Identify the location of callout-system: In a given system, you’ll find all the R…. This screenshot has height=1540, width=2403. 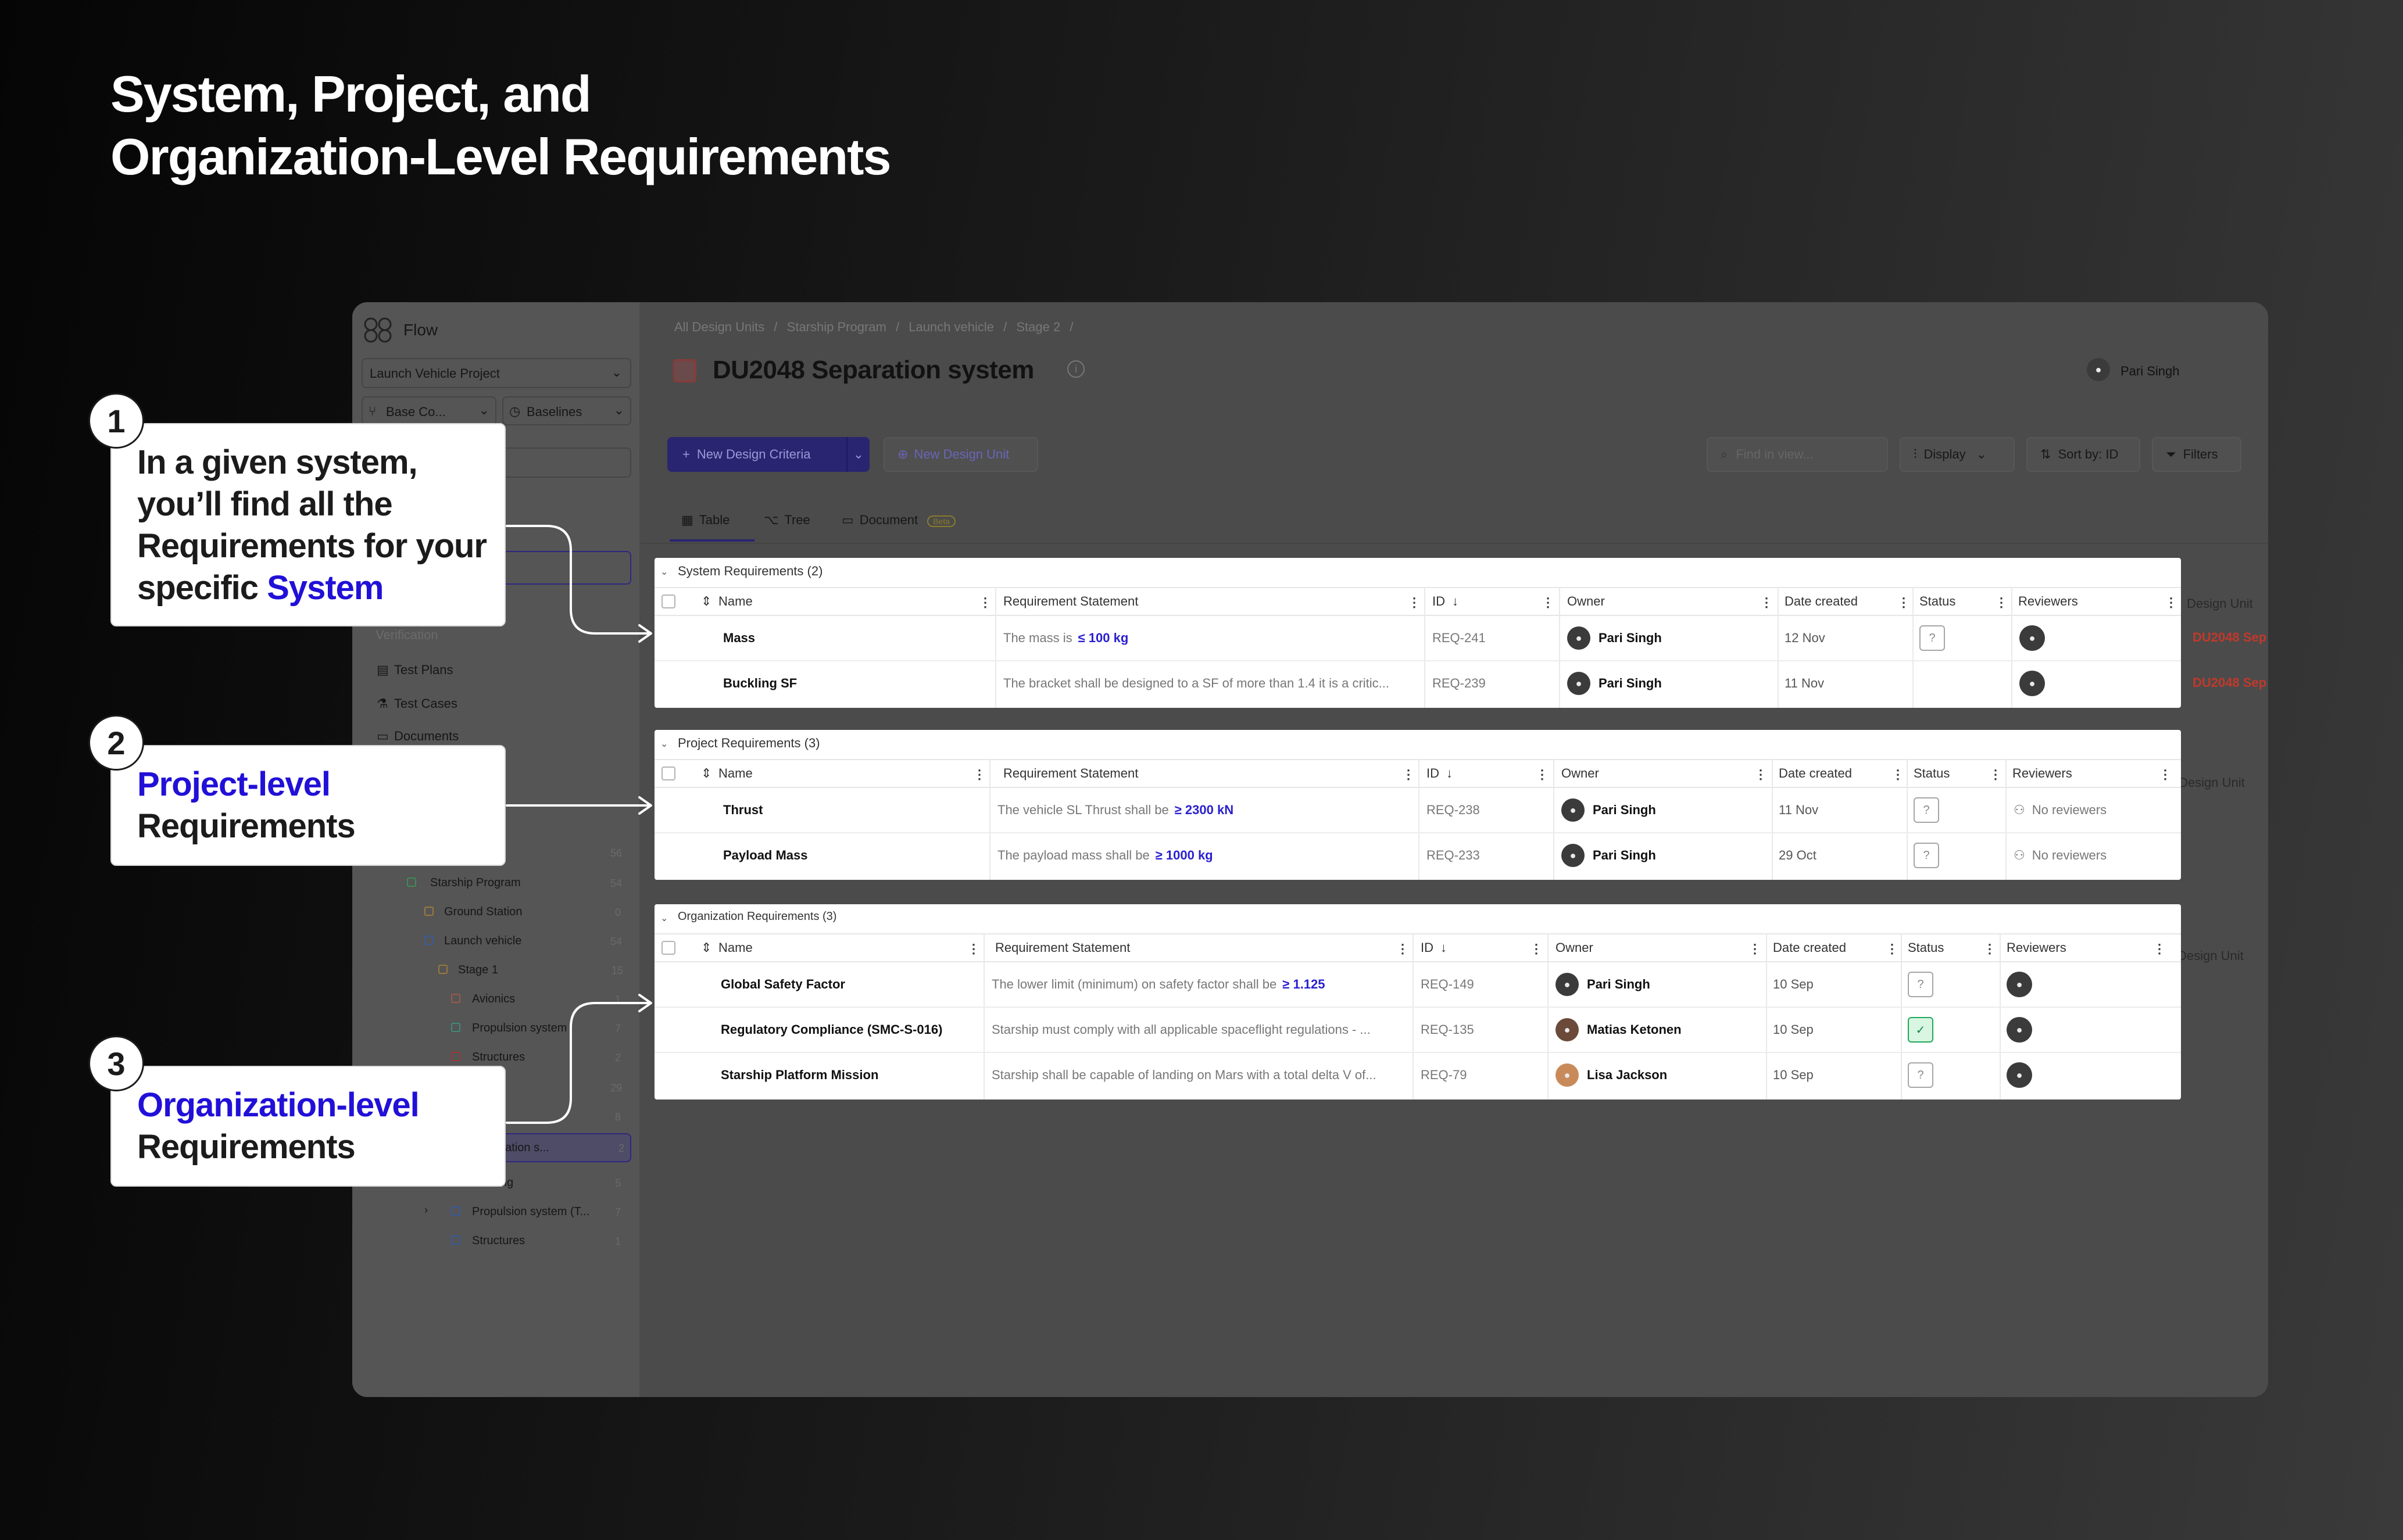
(308, 524).